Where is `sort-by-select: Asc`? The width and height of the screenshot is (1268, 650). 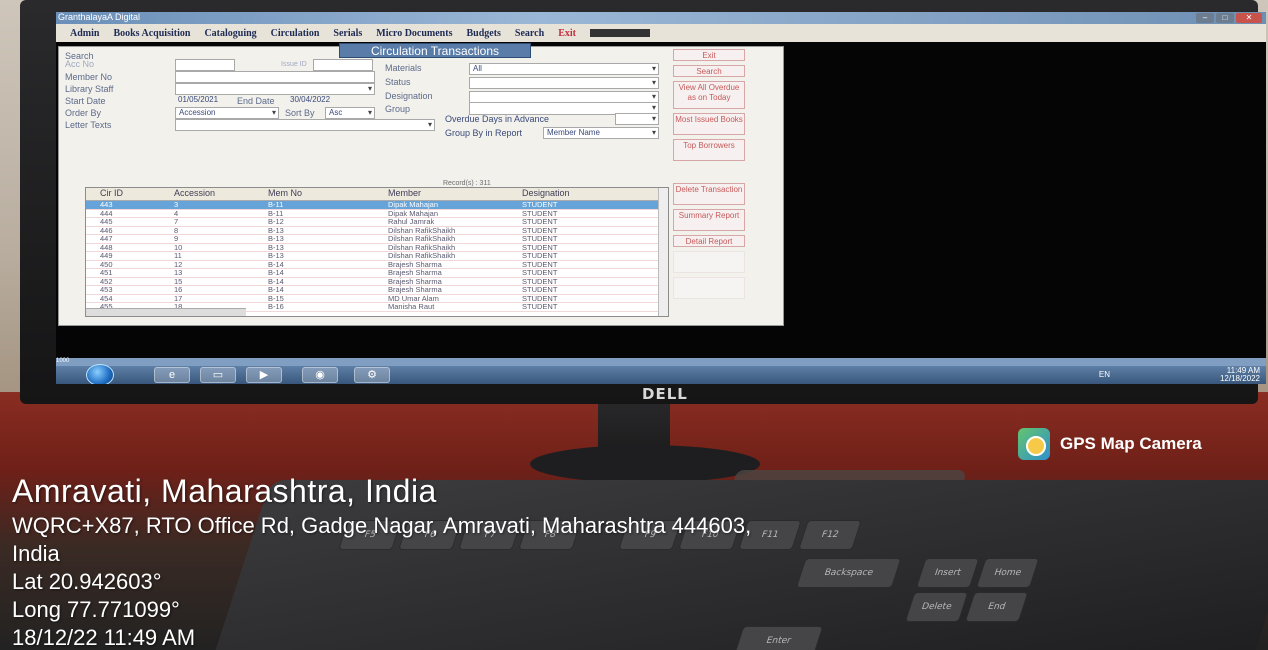 sort-by-select: Asc is located at coordinates (350, 113).